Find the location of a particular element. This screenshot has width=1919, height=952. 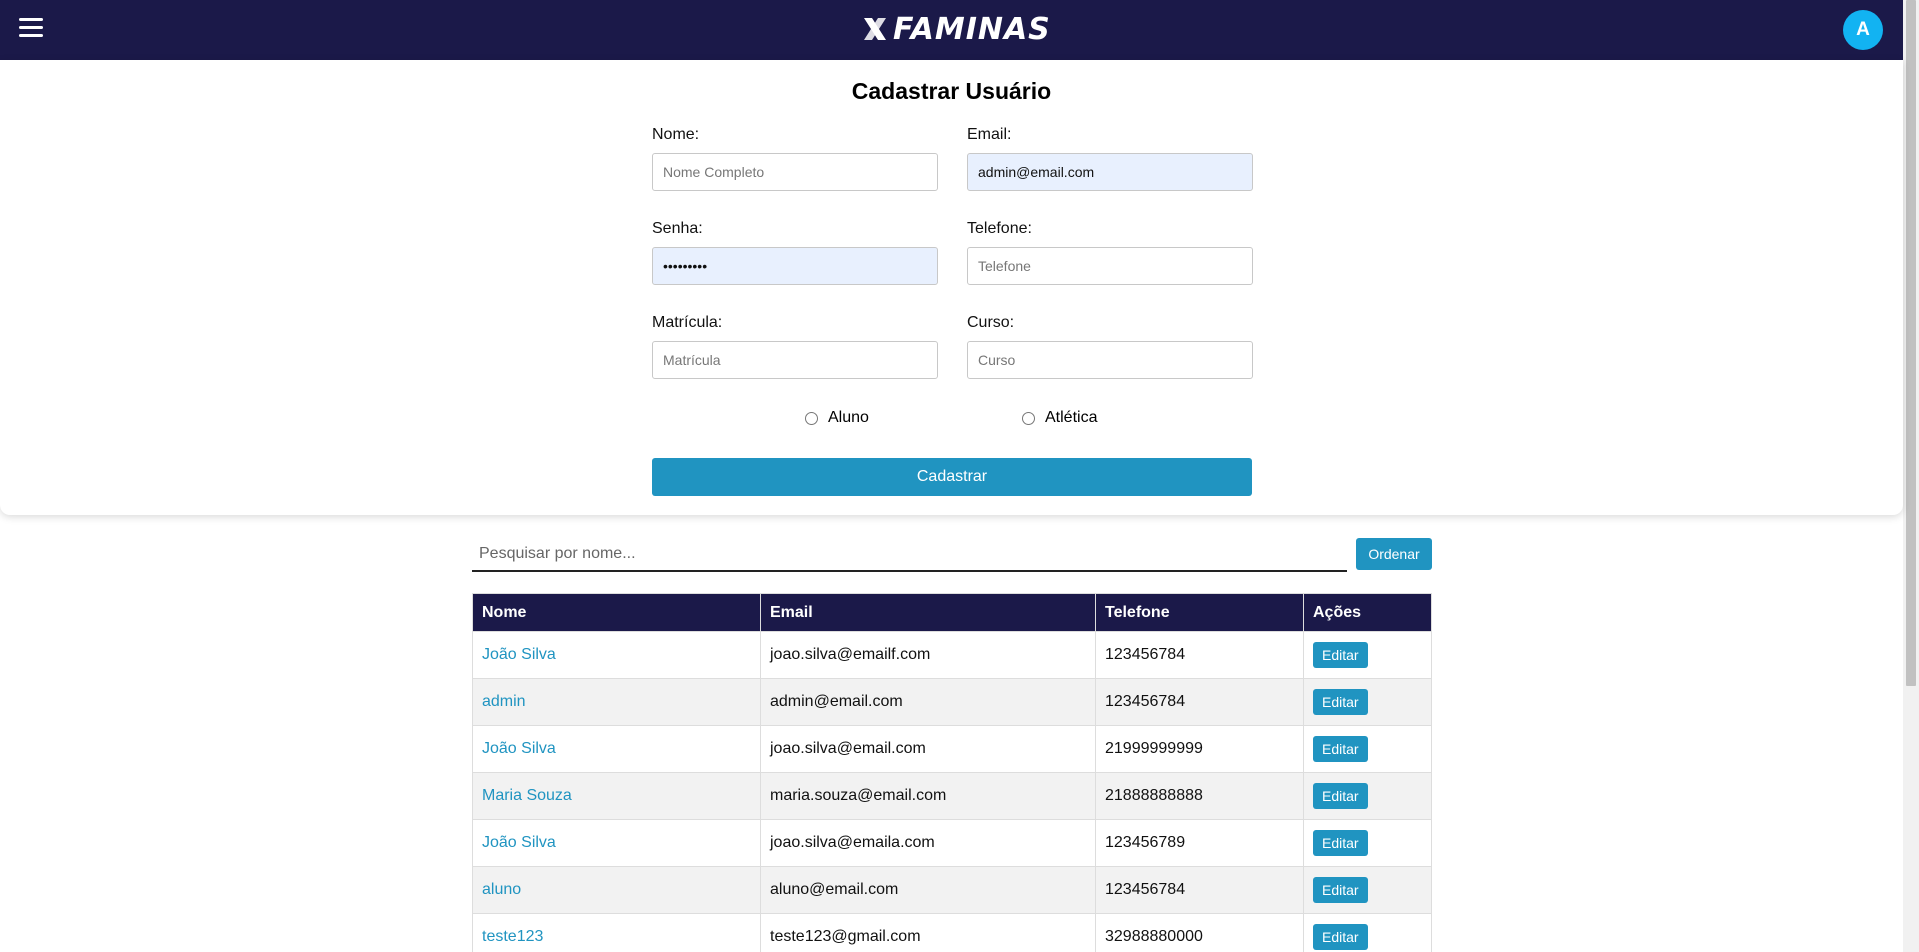

telefone-input is located at coordinates (1110, 266).